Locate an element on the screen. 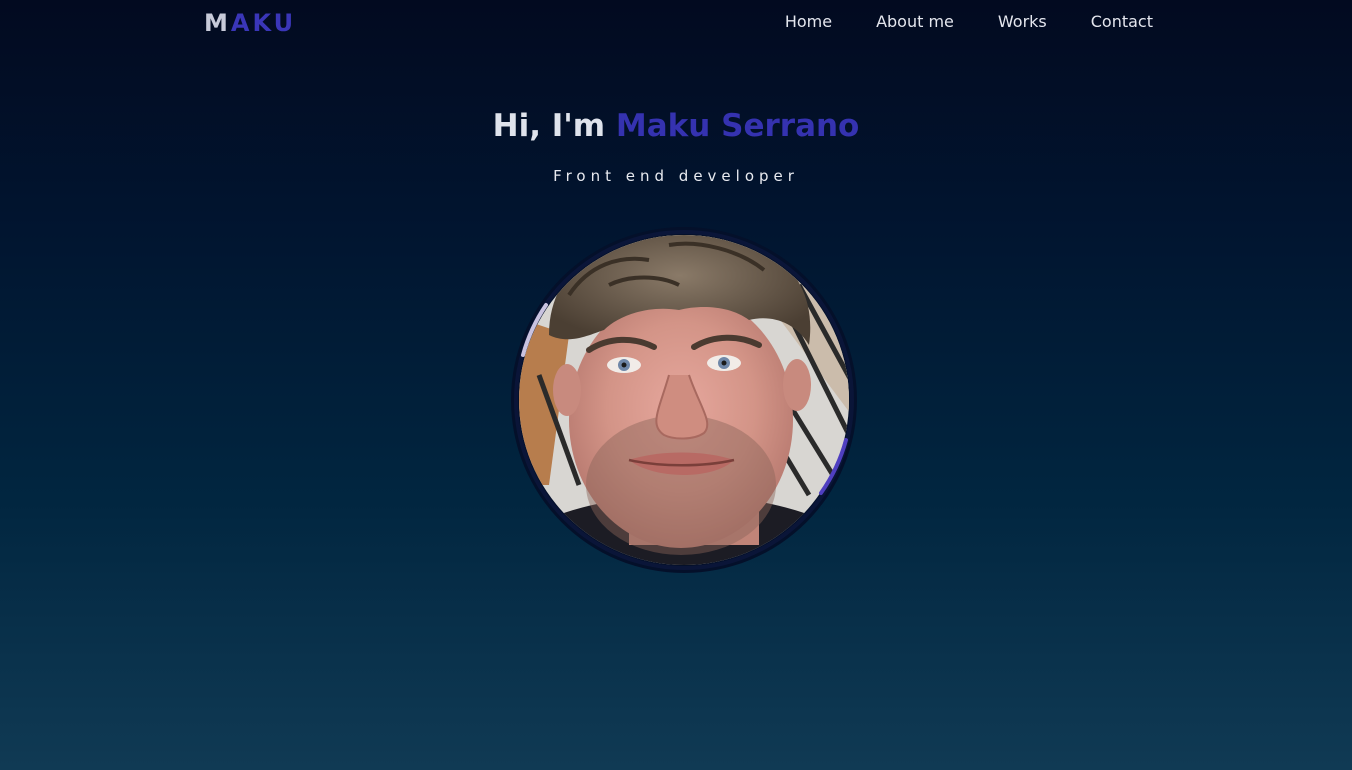 The height and width of the screenshot is (770, 1352). navbar: MAKU Home About me Works Contact is located at coordinates (676, 23).